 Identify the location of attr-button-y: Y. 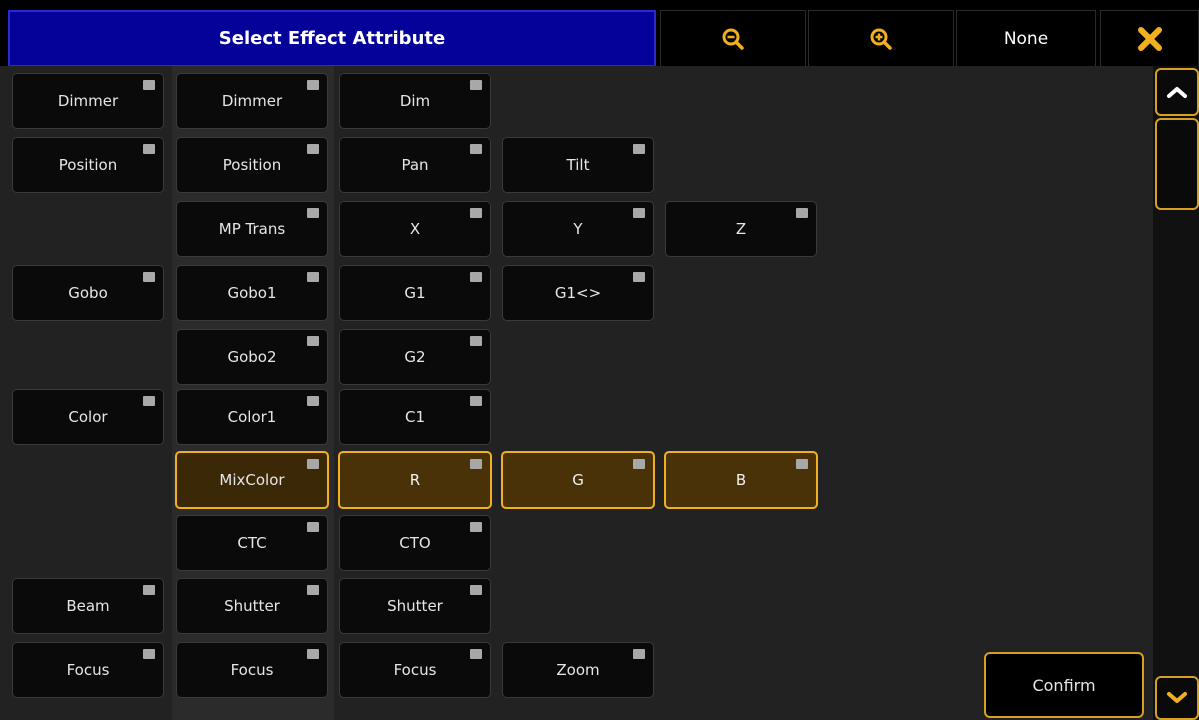
(578, 229).